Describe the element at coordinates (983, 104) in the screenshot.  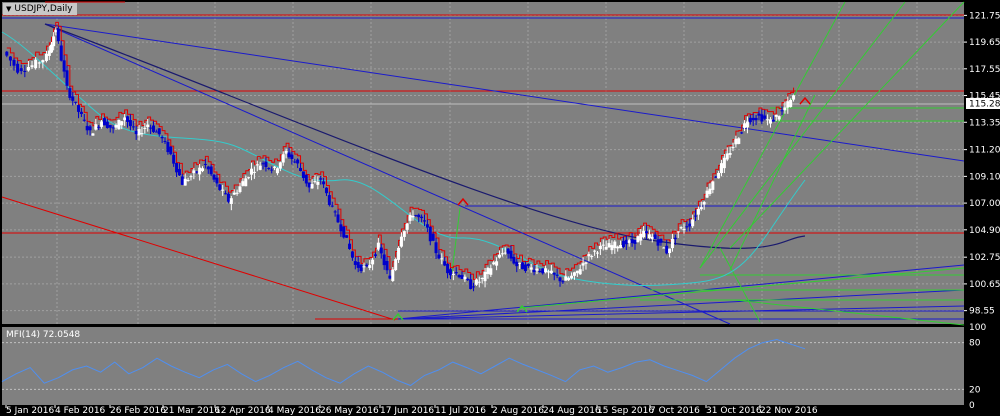
I see `current-price-marker: 115.28` at that location.